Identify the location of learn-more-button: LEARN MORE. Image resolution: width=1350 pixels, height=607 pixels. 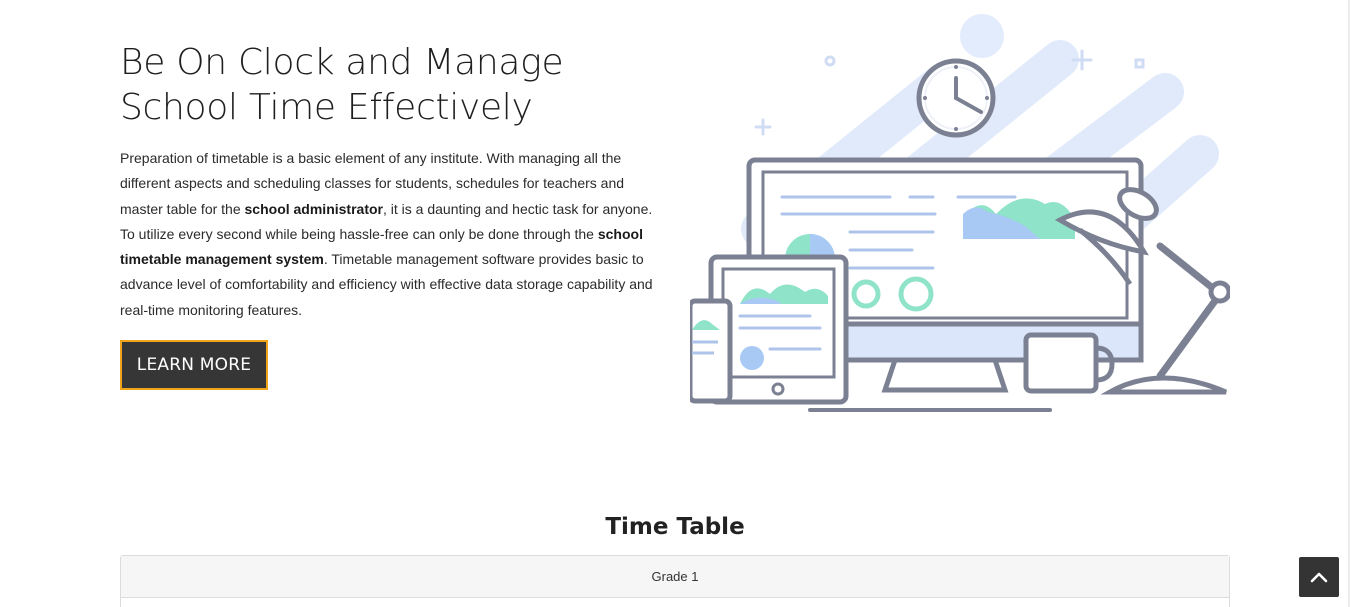
(194, 365).